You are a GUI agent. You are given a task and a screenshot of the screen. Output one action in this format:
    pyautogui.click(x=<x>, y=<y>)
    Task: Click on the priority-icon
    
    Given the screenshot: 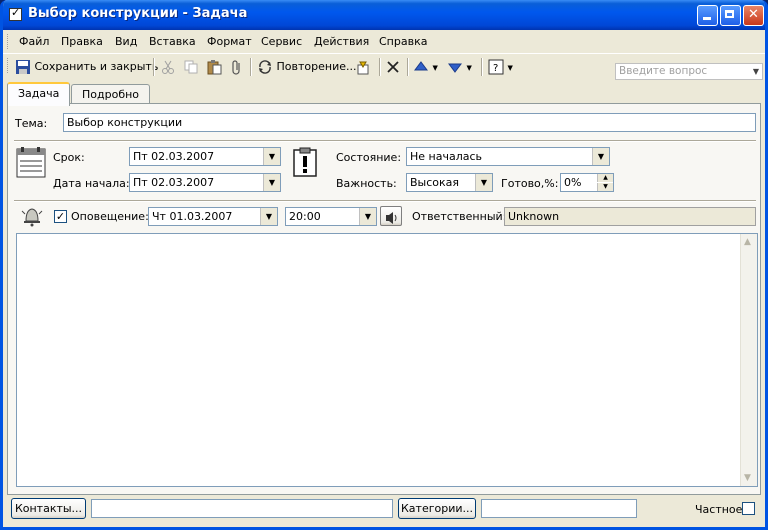 What is the action you would take?
    pyautogui.click(x=305, y=162)
    